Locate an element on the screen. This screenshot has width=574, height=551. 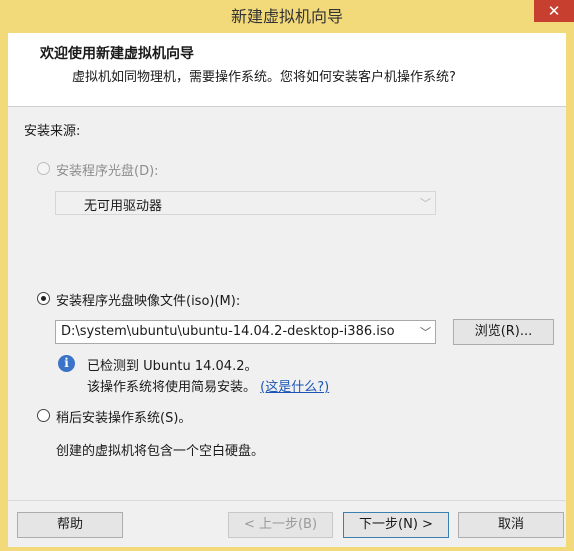
header-title: 欢迎使用新建虚拟机向导 is located at coordinates (117, 54).